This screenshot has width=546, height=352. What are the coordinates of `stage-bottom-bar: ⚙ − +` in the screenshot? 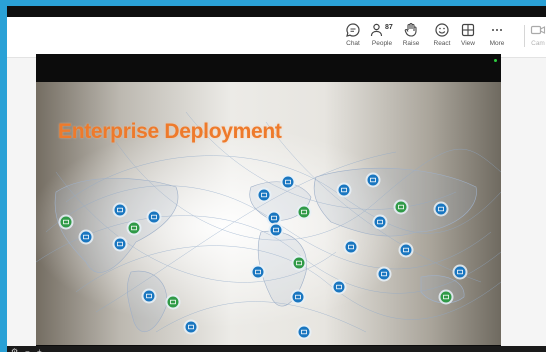 It's located at (276, 349).